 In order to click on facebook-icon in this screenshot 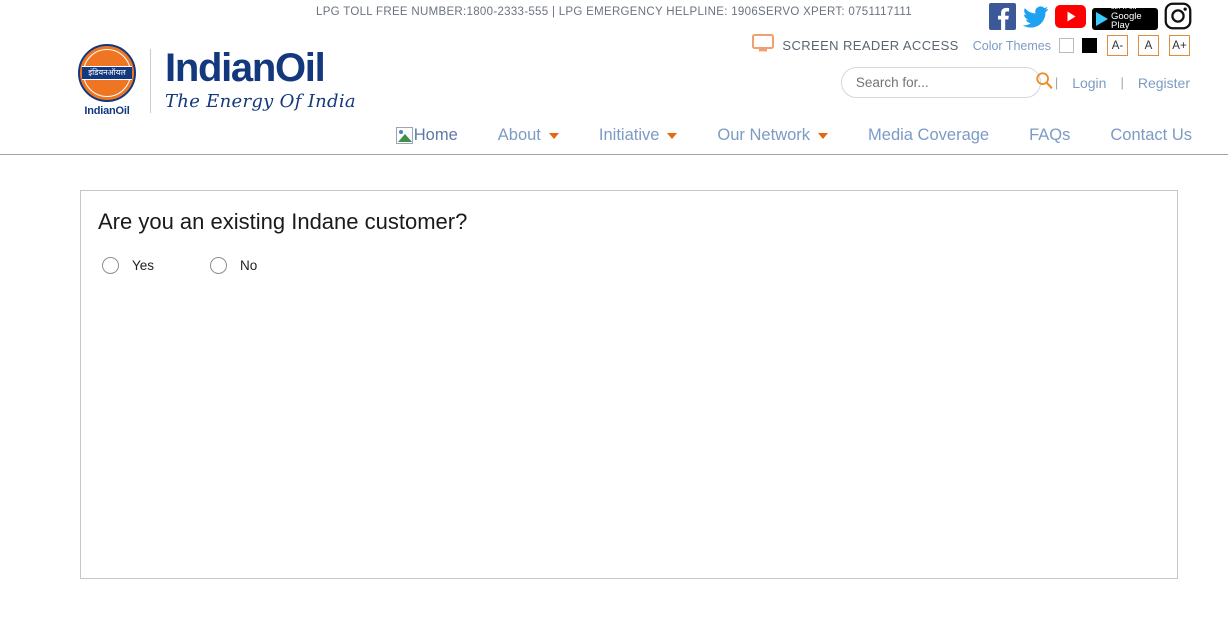, I will do `click(1002, 18)`.